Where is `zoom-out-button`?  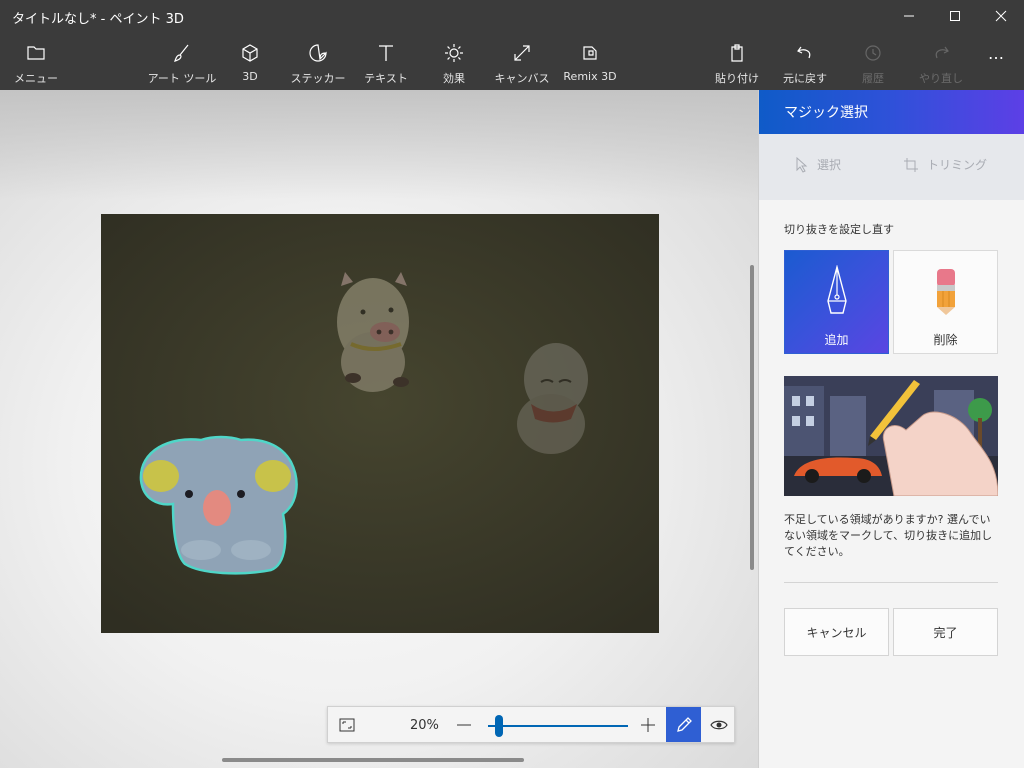 zoom-out-button is located at coordinates (464, 725).